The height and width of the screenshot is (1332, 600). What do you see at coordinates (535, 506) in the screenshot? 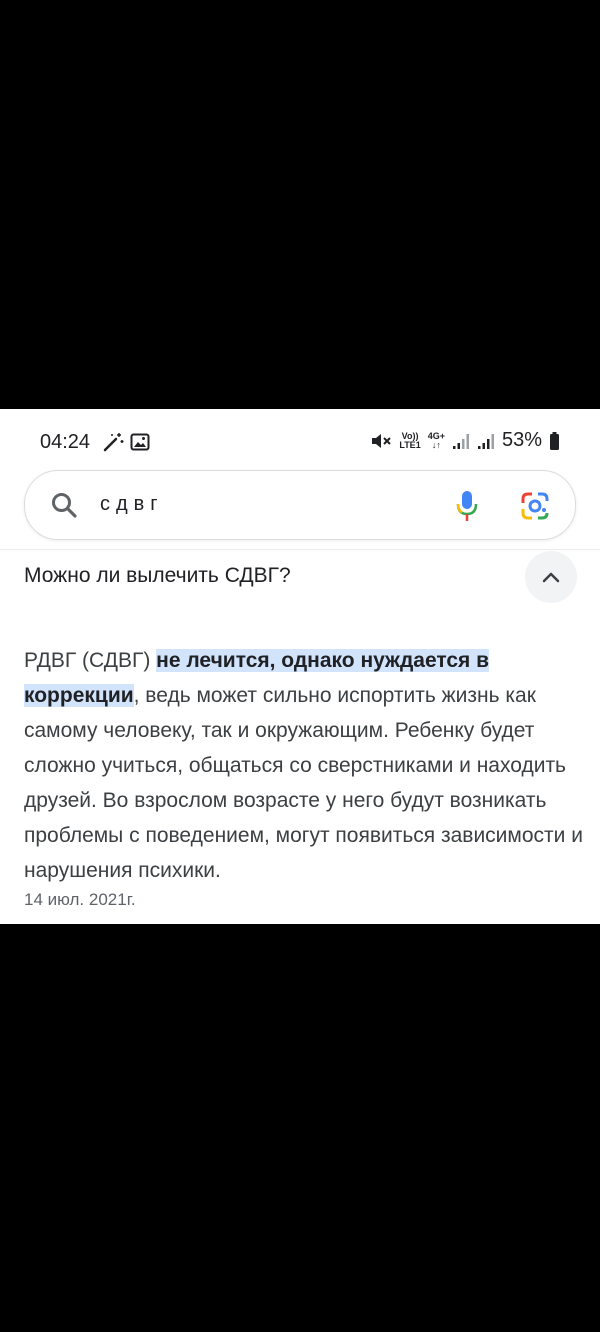
I see `google-lens-icon` at bounding box center [535, 506].